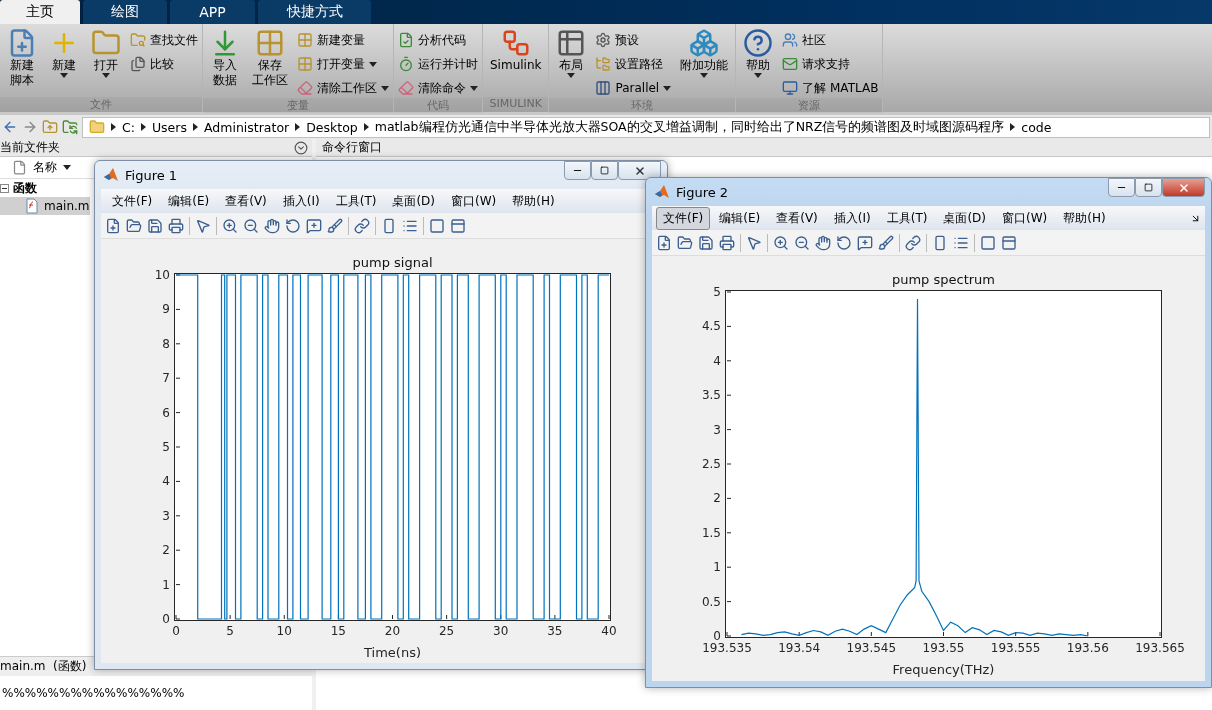  Describe the element at coordinates (70, 127) in the screenshot. I see `folder-sync-icon` at that location.